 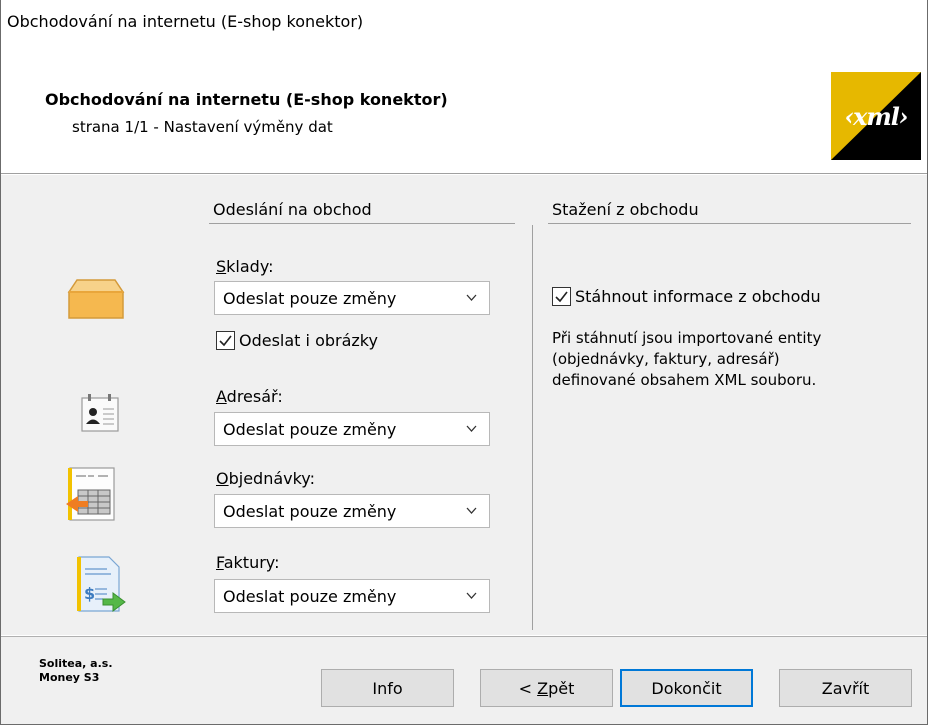 I want to click on send-images-checkbox: Odeslat i obrázky, so click(x=297, y=340).